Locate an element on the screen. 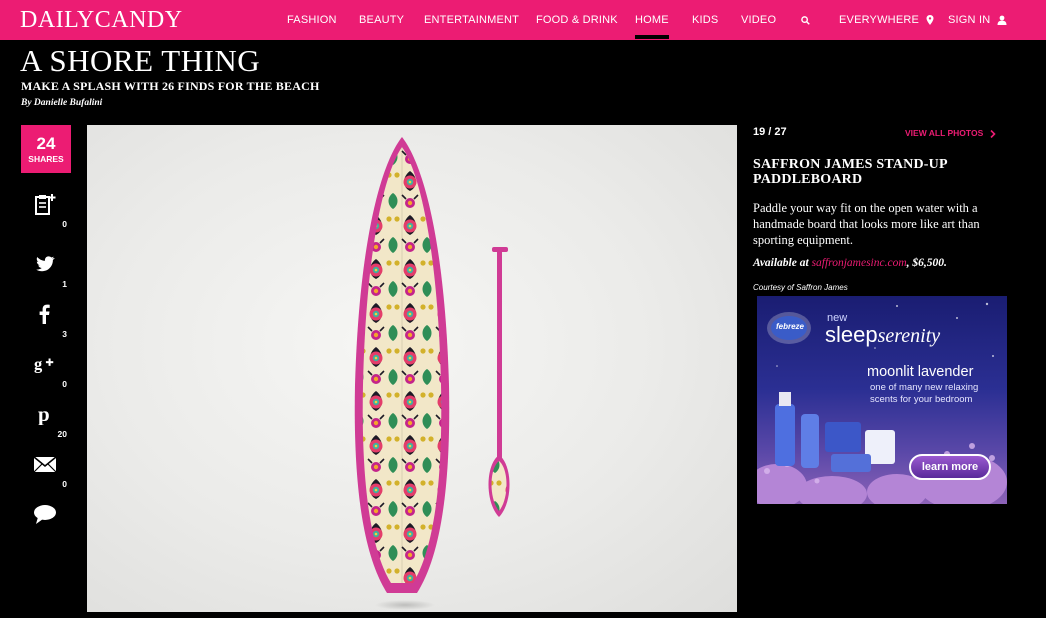 This screenshot has height=618, width=1046. nav-video: VIDEO is located at coordinates (758, 20).